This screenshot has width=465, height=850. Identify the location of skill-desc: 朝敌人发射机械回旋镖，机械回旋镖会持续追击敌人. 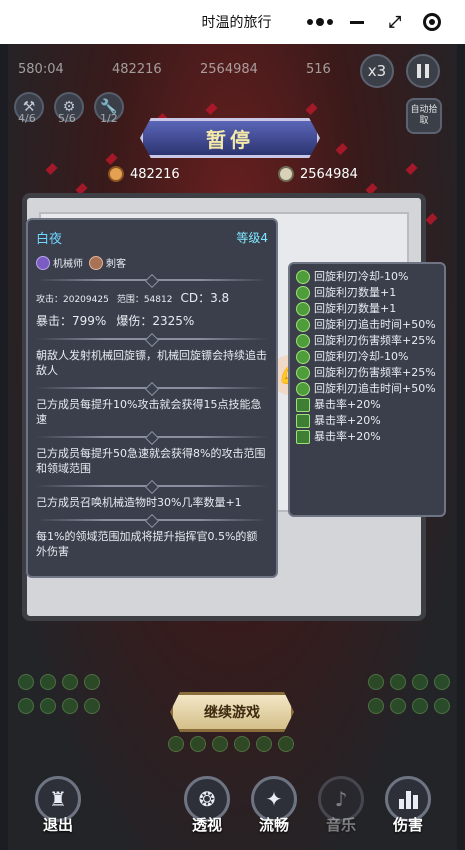
(151, 363).